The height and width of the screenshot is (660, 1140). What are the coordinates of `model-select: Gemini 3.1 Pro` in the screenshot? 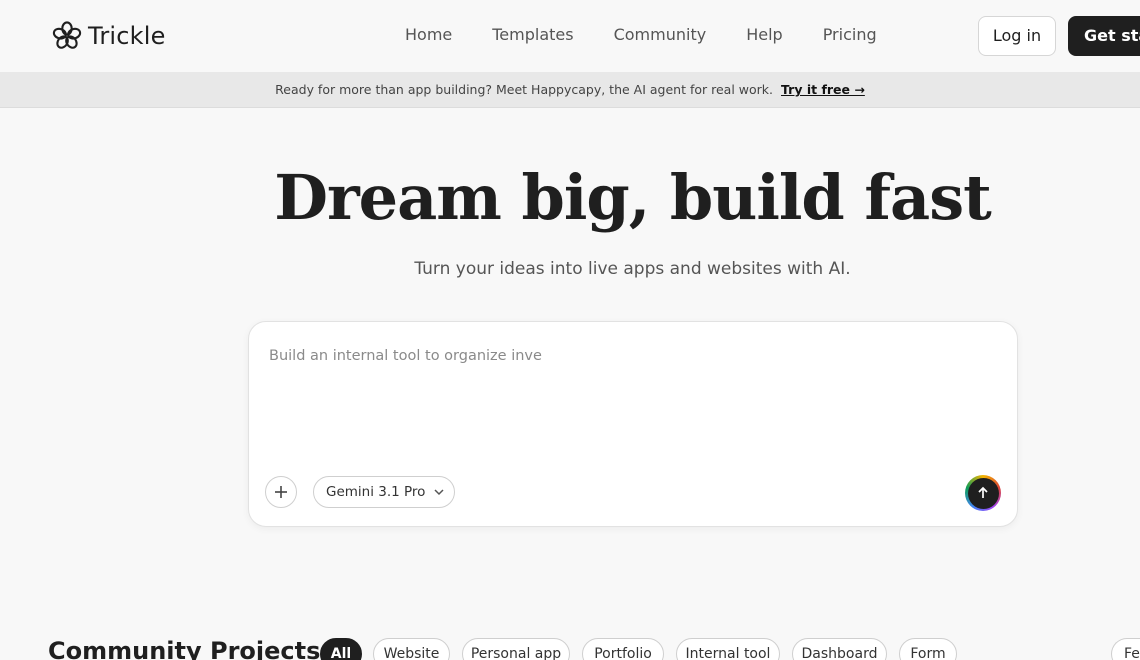 It's located at (384, 492).